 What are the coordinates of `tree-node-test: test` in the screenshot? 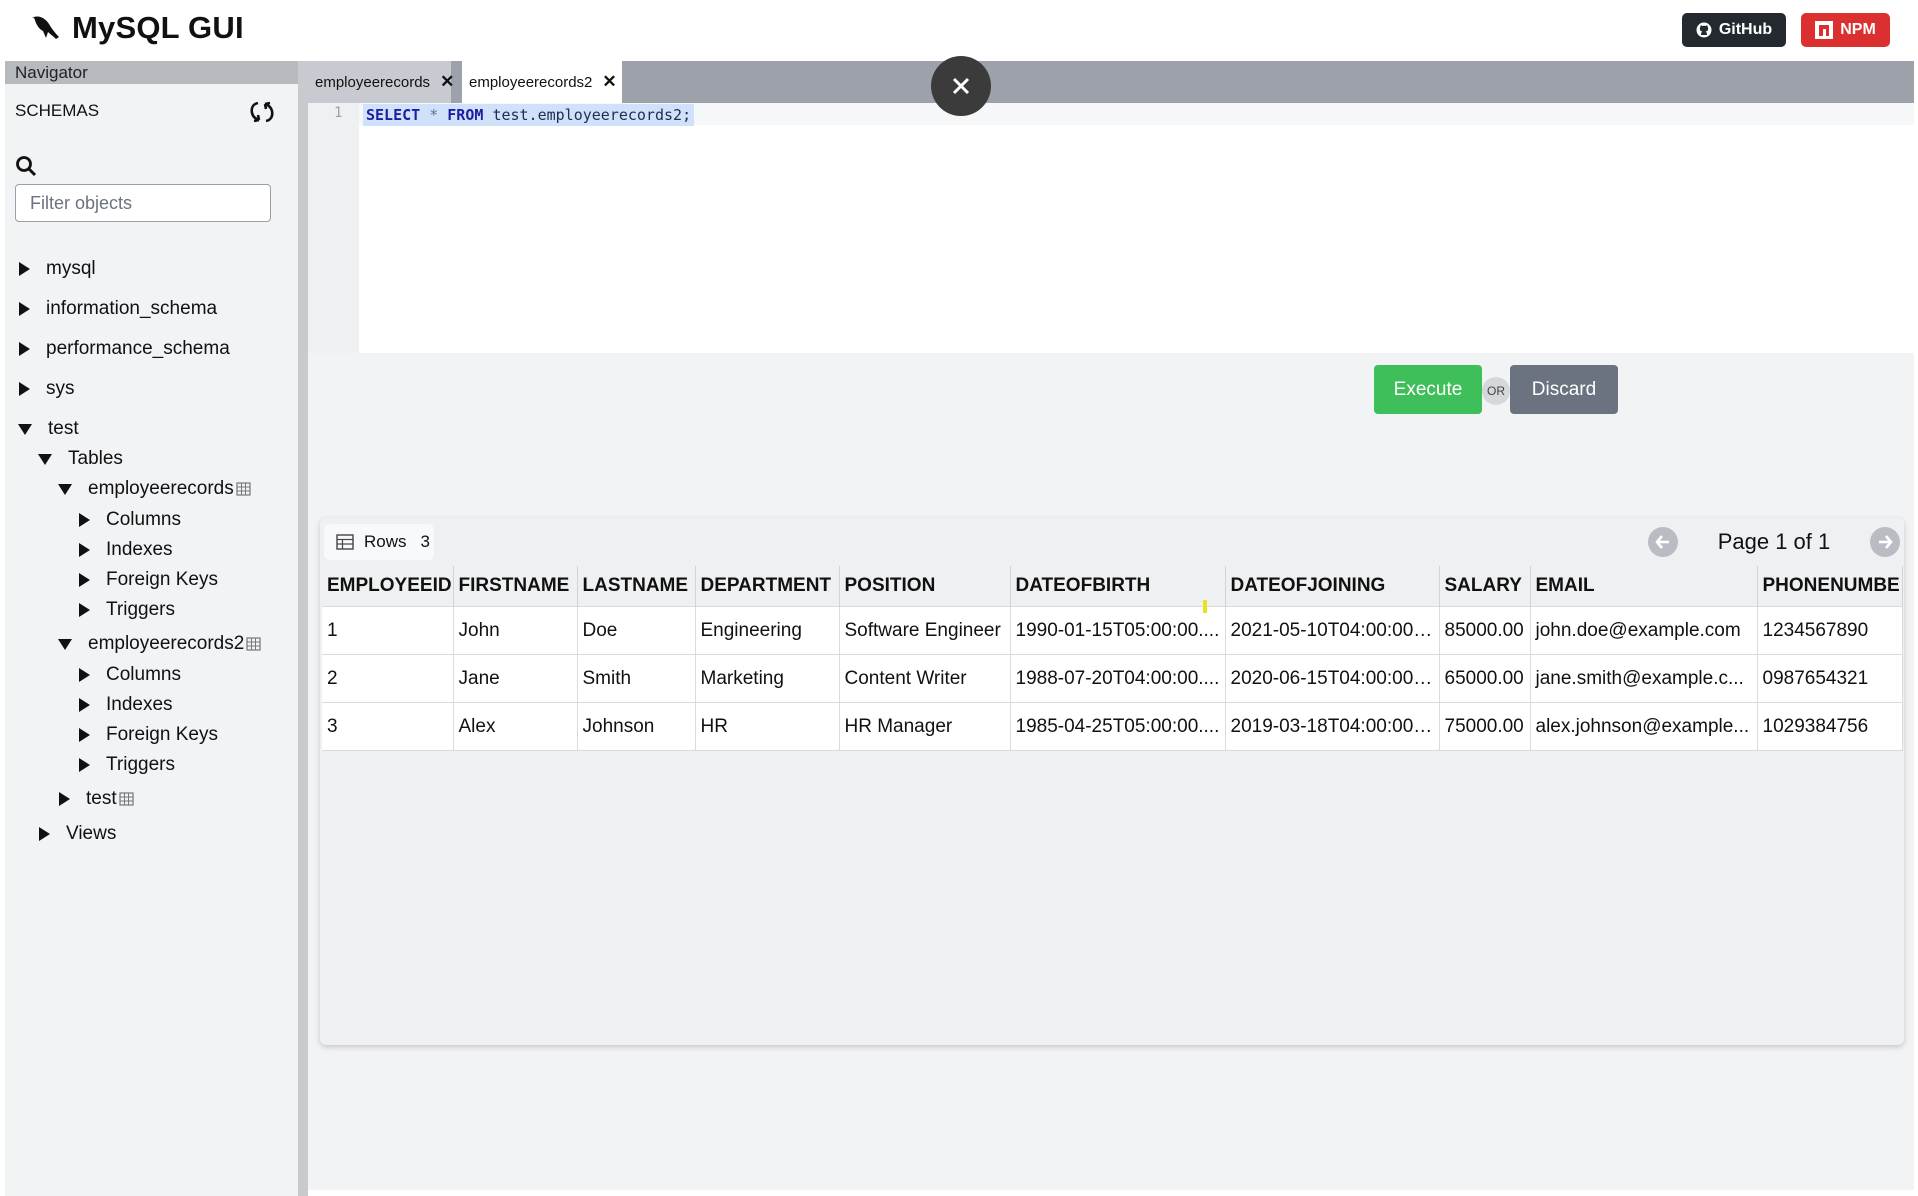 It's located at (48, 429).